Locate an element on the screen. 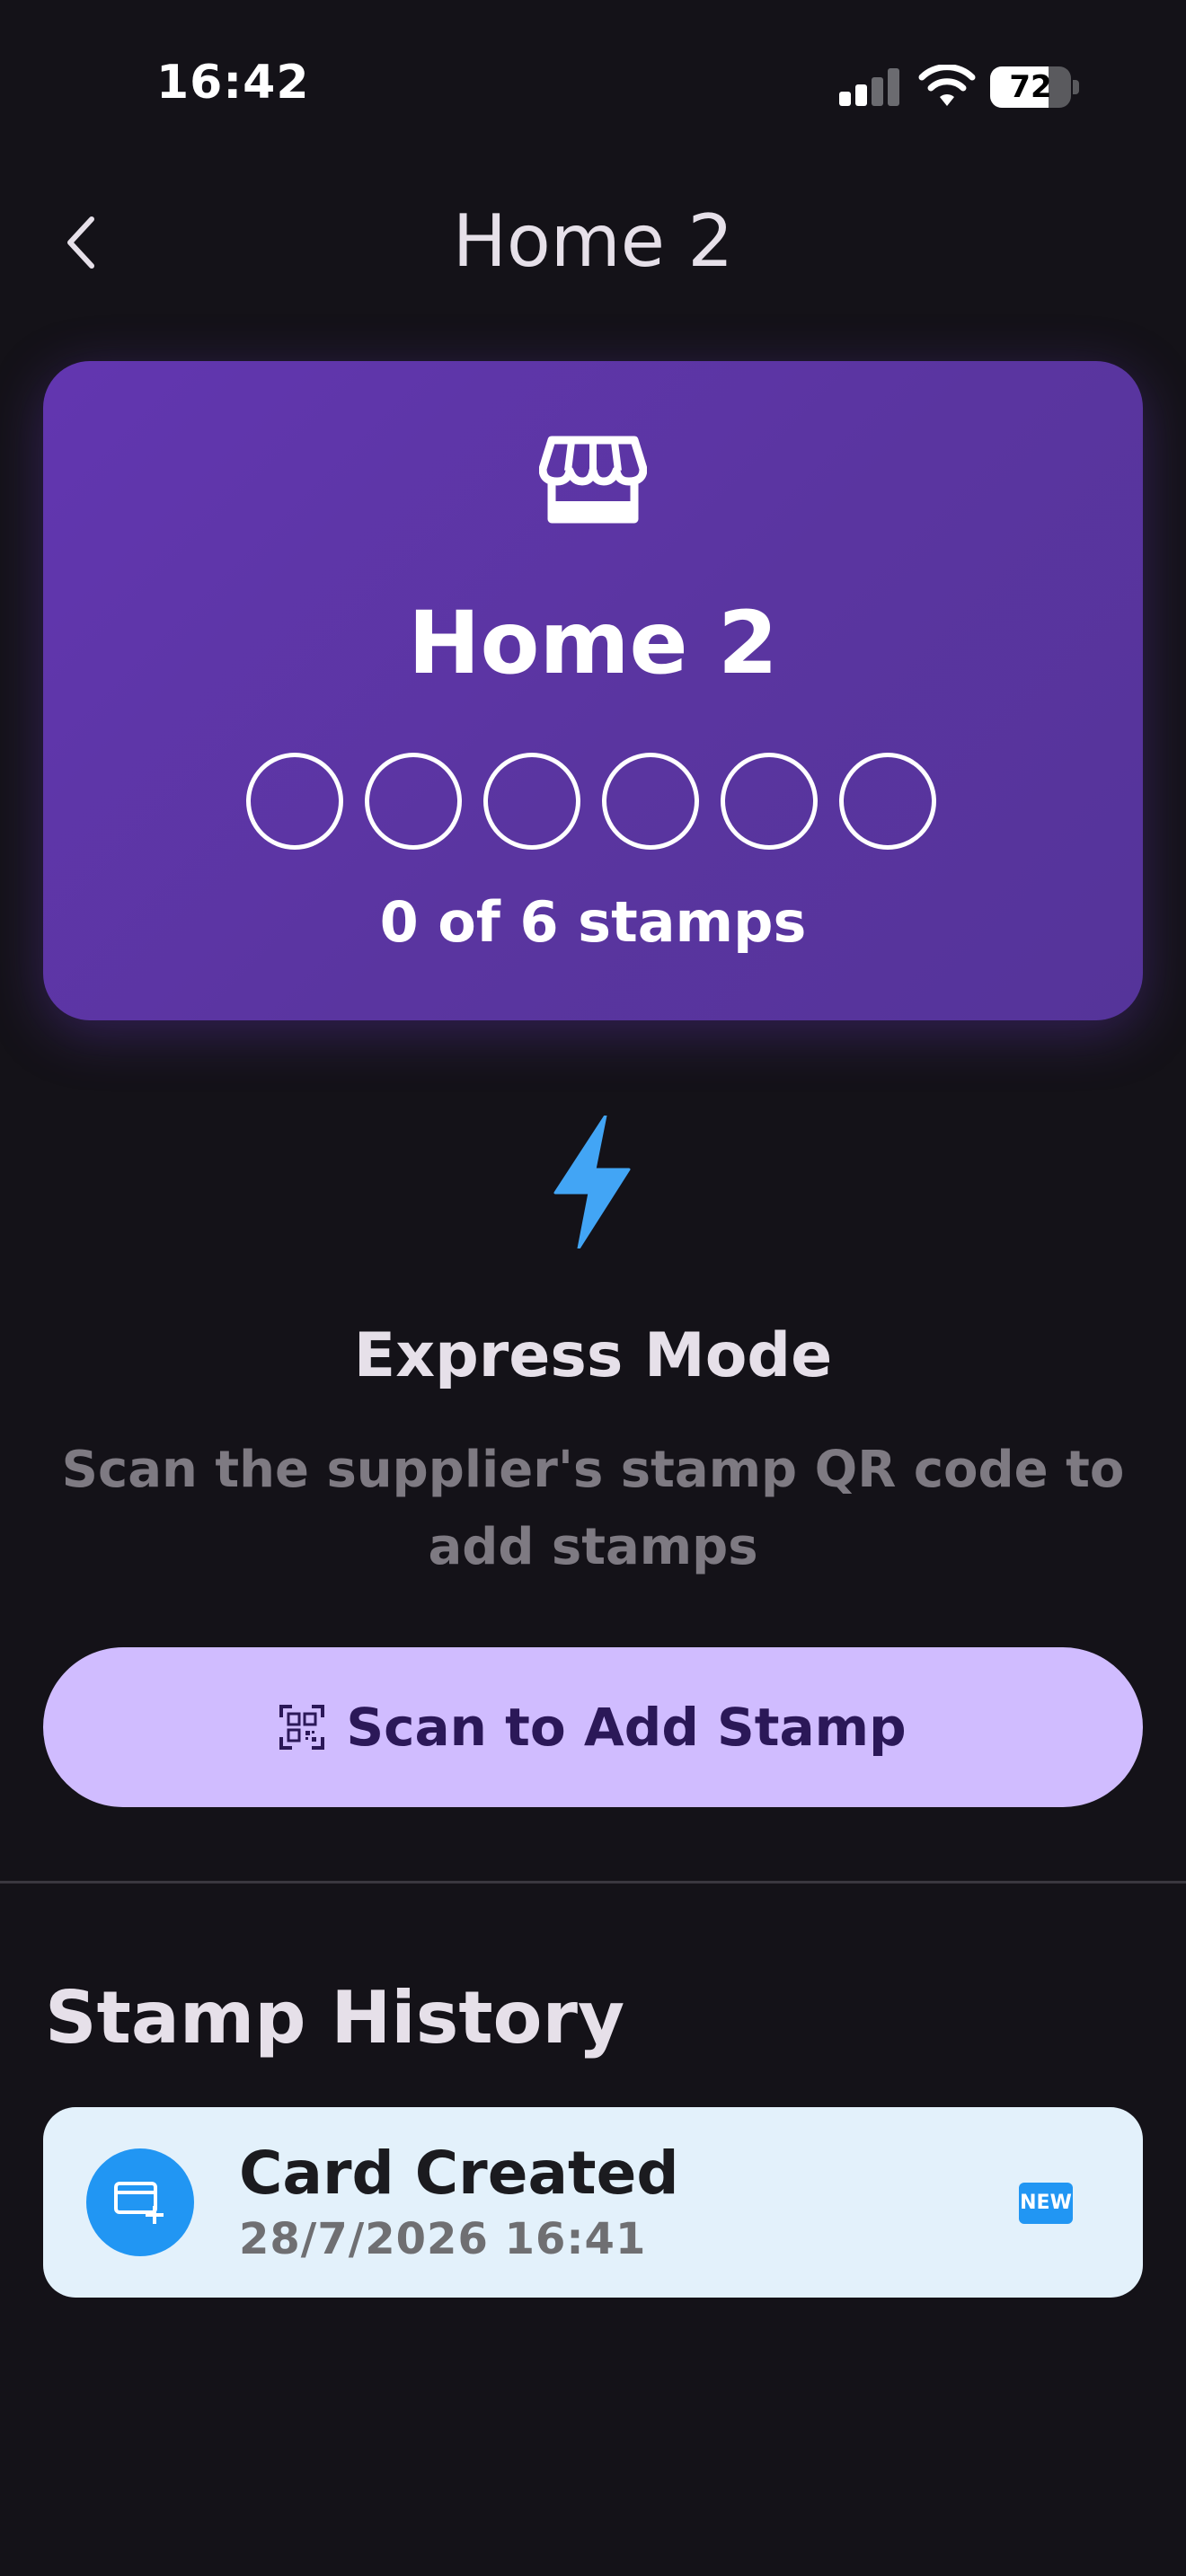 This screenshot has height=2576, width=1186. page-title: Home 2 is located at coordinates (593, 241).